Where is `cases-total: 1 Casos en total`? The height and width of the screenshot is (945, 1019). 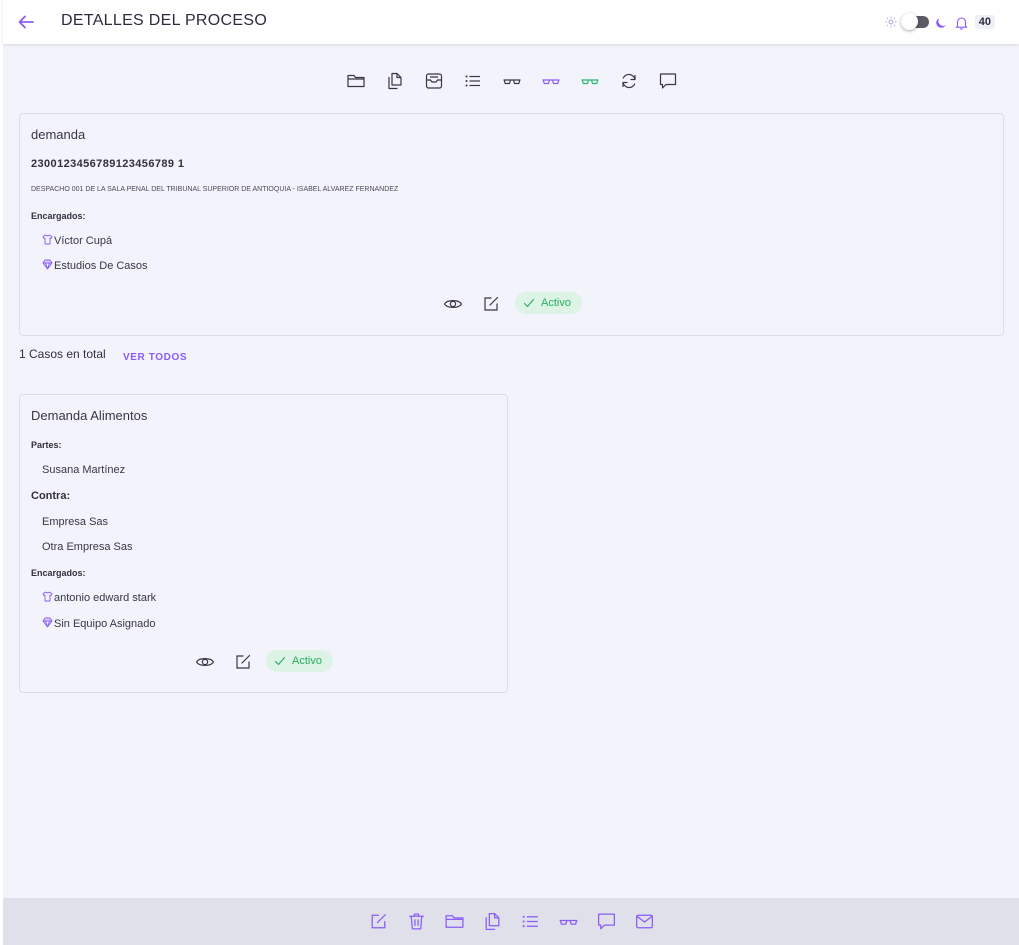 cases-total: 1 Casos en total is located at coordinates (62, 354).